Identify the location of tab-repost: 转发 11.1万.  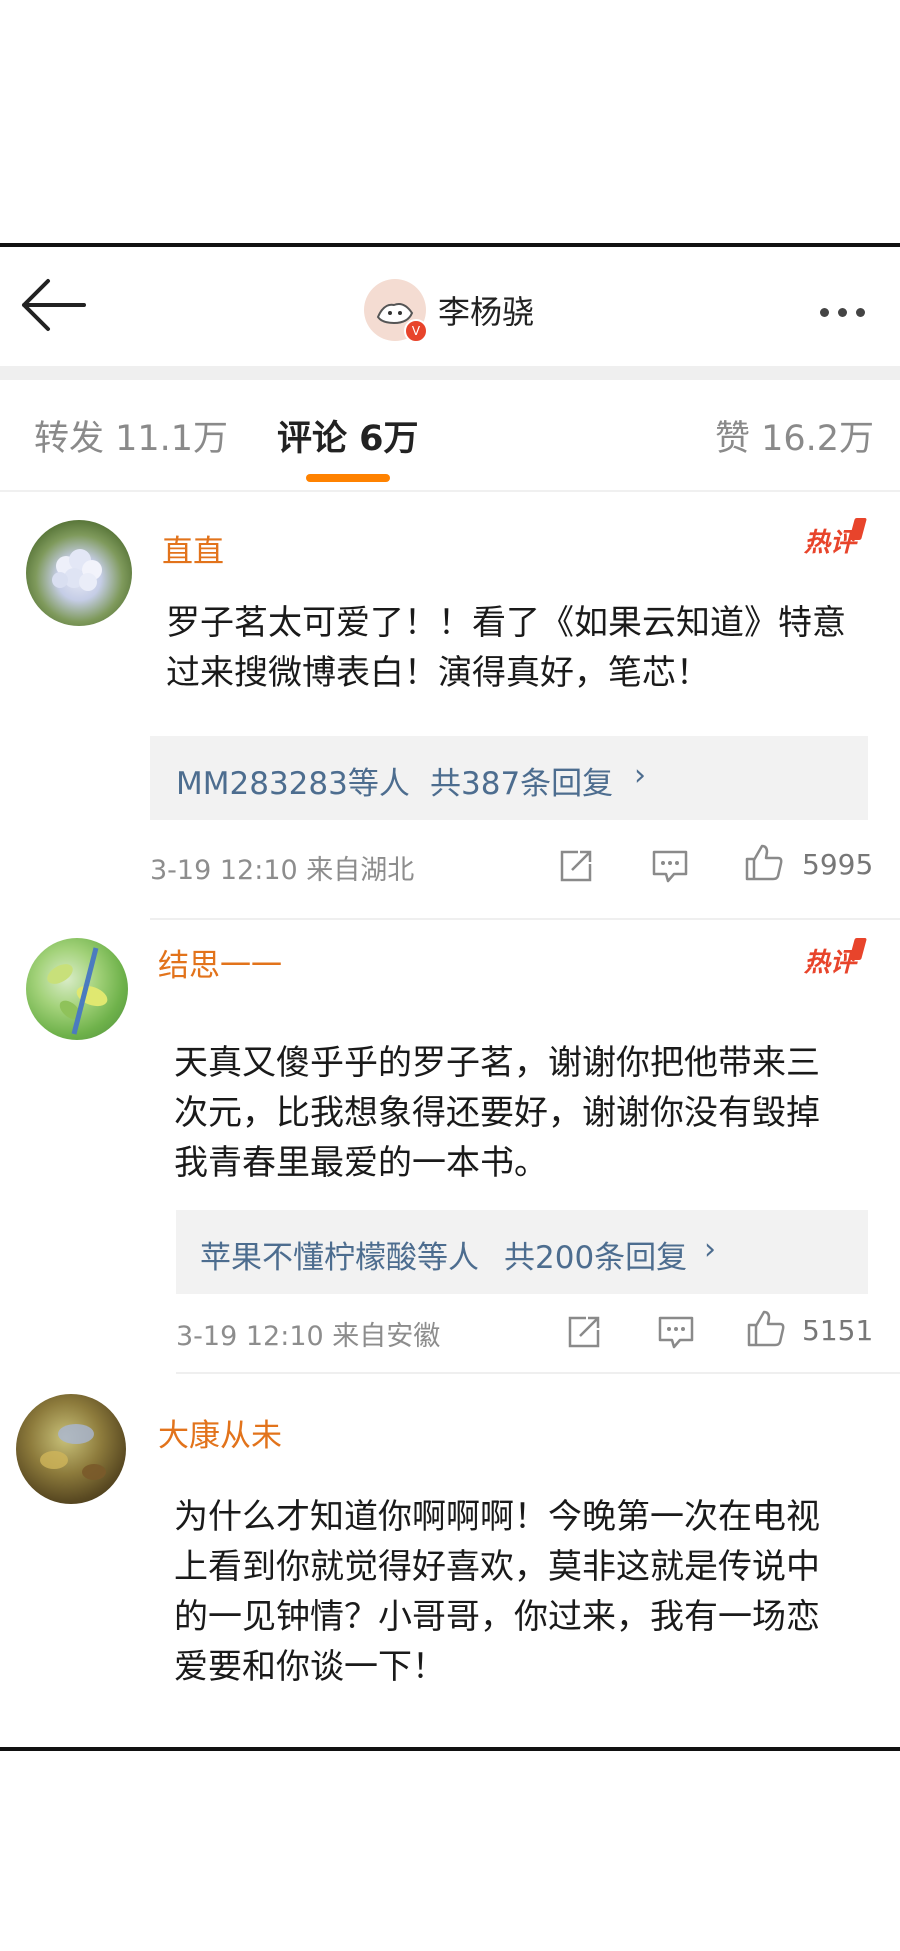
(131, 435).